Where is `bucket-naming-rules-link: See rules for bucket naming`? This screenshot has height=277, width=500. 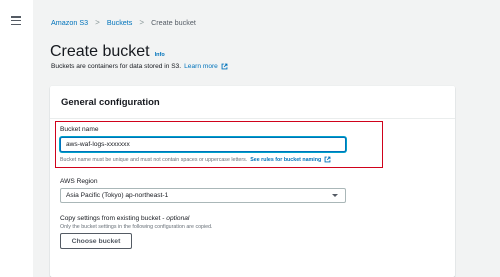 bucket-naming-rules-link: See rules for bucket naming is located at coordinates (290, 159).